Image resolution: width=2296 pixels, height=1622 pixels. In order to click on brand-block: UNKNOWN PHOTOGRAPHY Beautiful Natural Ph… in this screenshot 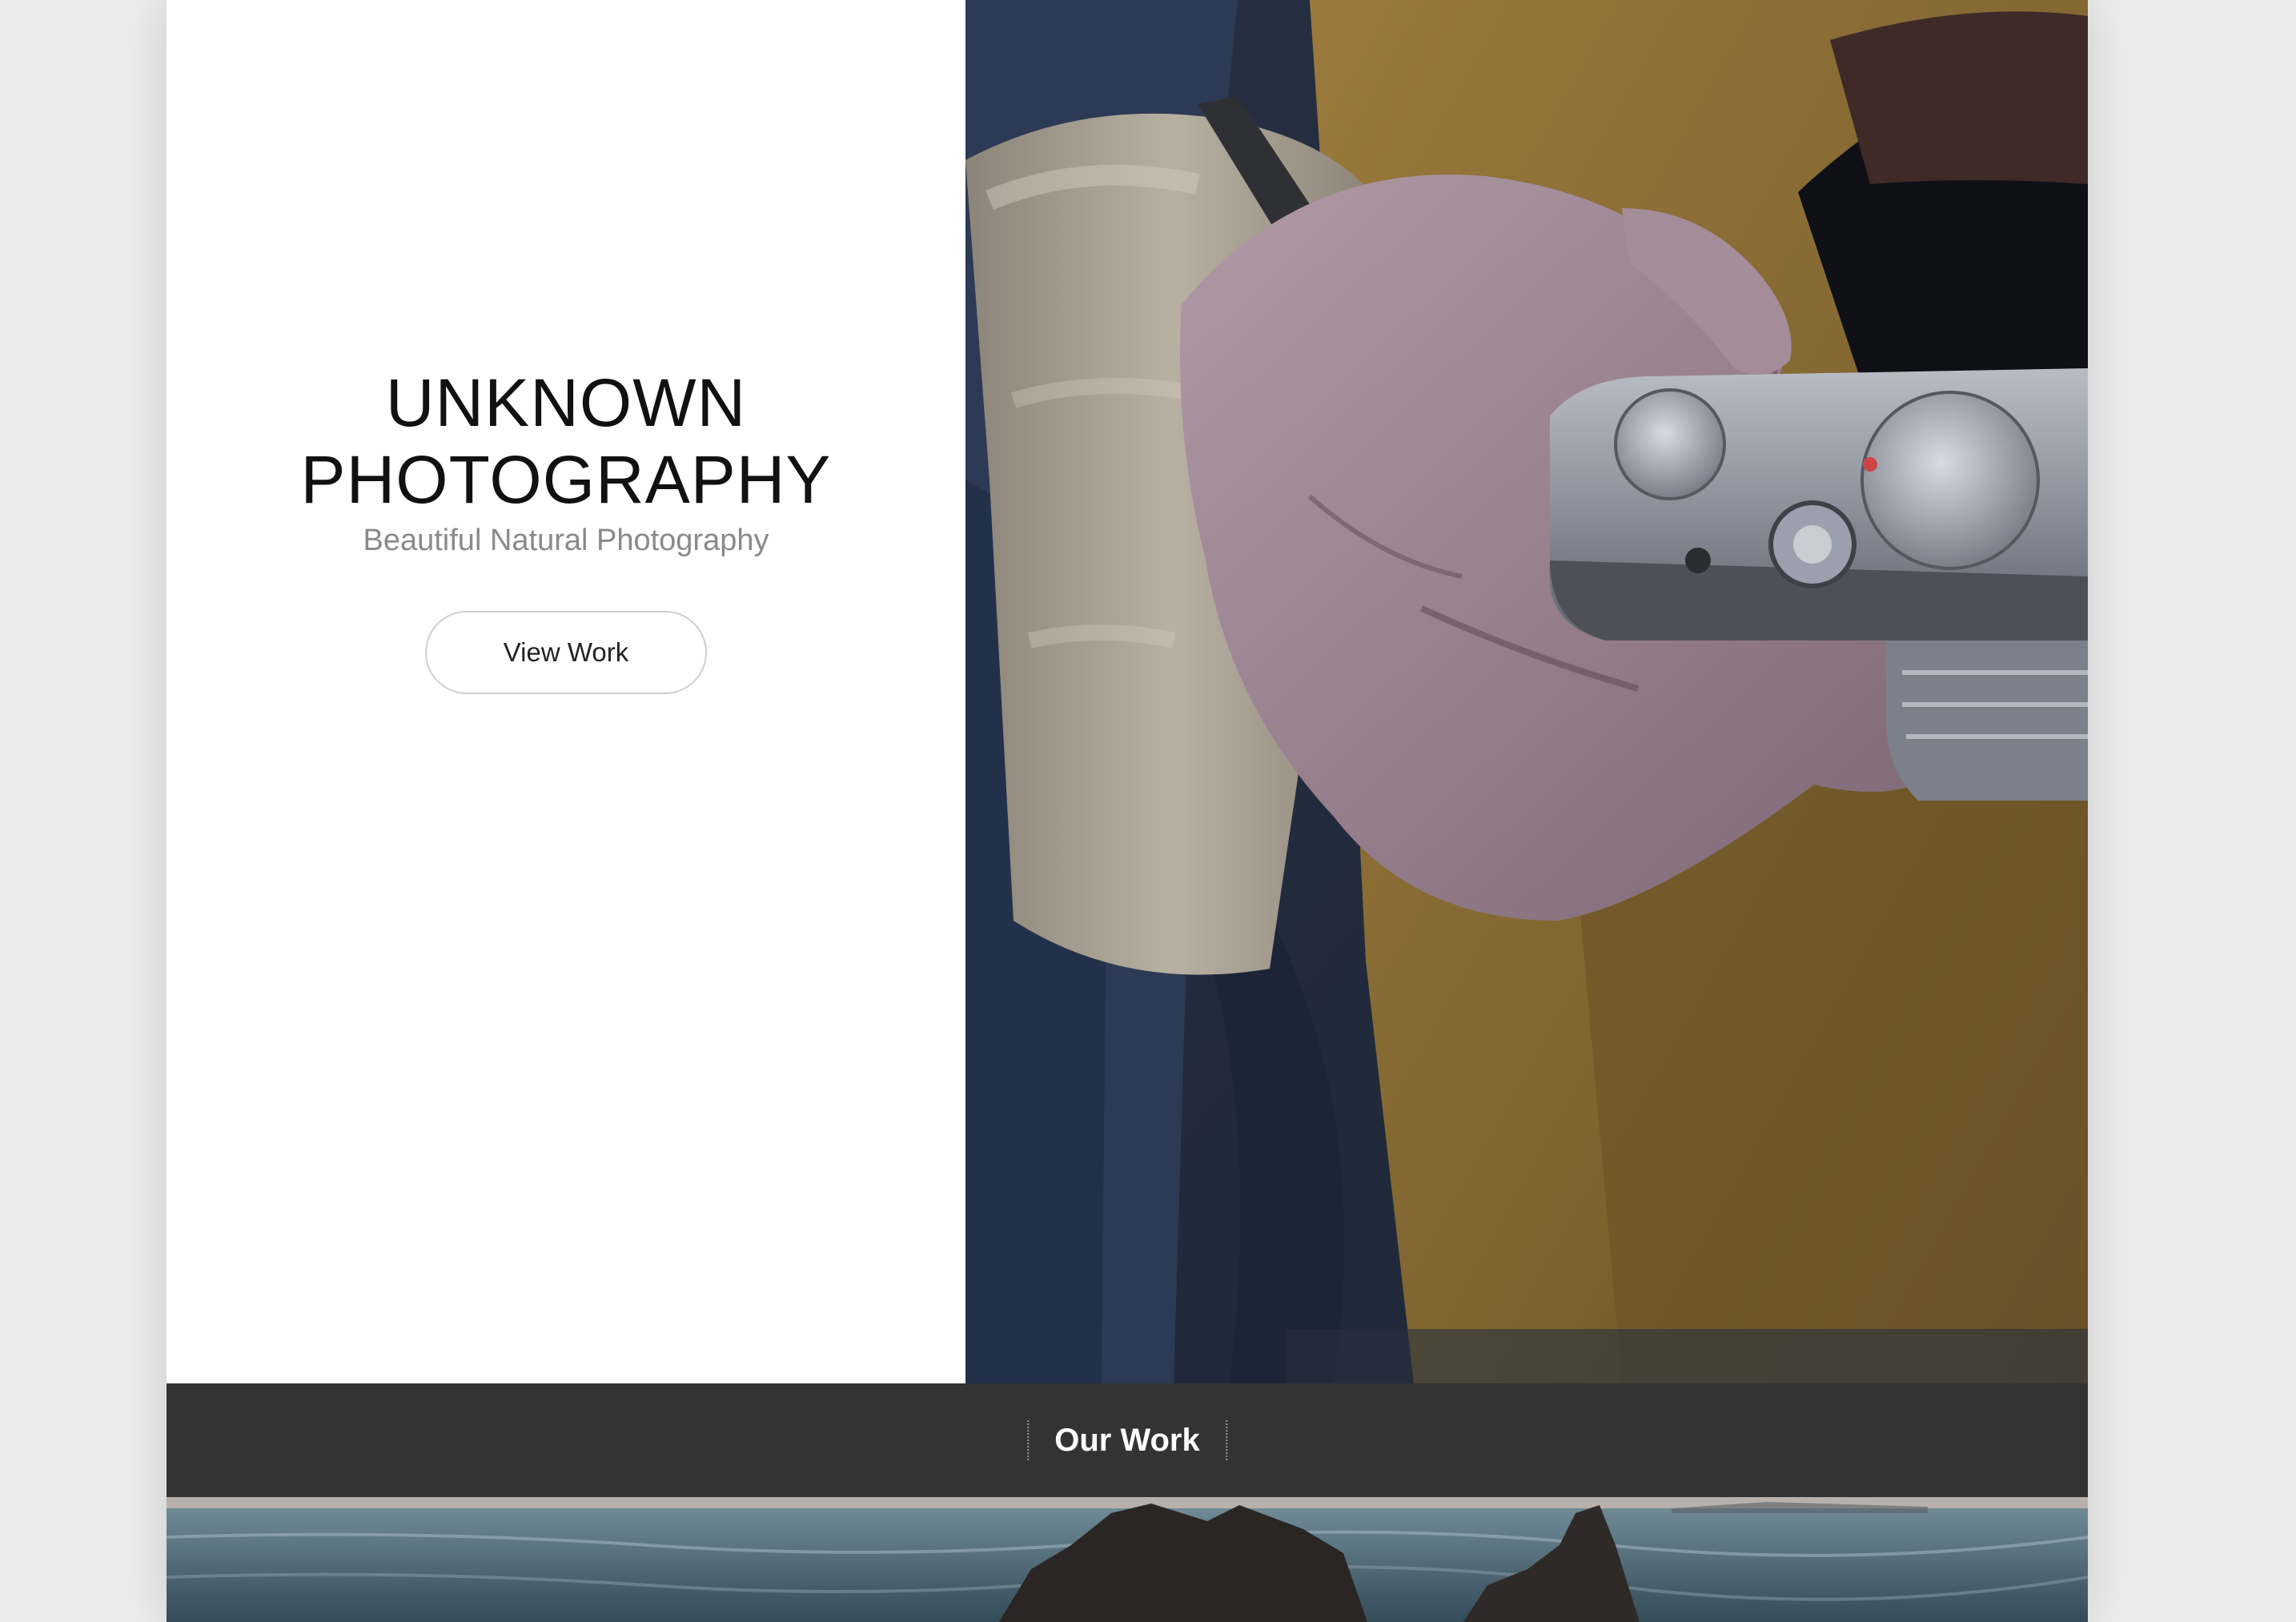, I will do `click(566, 529)`.